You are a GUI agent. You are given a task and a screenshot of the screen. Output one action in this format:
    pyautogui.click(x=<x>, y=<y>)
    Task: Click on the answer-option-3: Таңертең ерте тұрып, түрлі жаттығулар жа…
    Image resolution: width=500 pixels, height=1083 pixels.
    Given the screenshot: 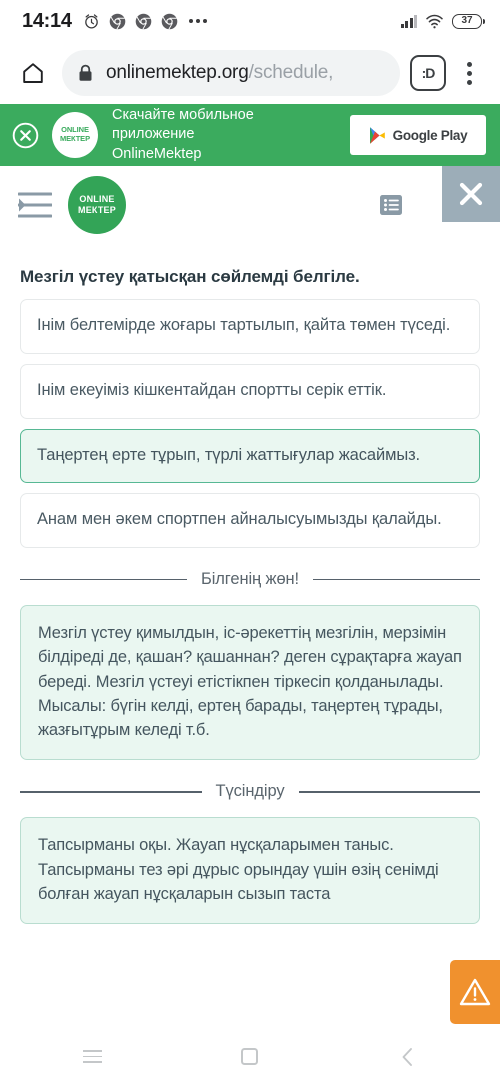 What is the action you would take?
    pyautogui.click(x=250, y=456)
    